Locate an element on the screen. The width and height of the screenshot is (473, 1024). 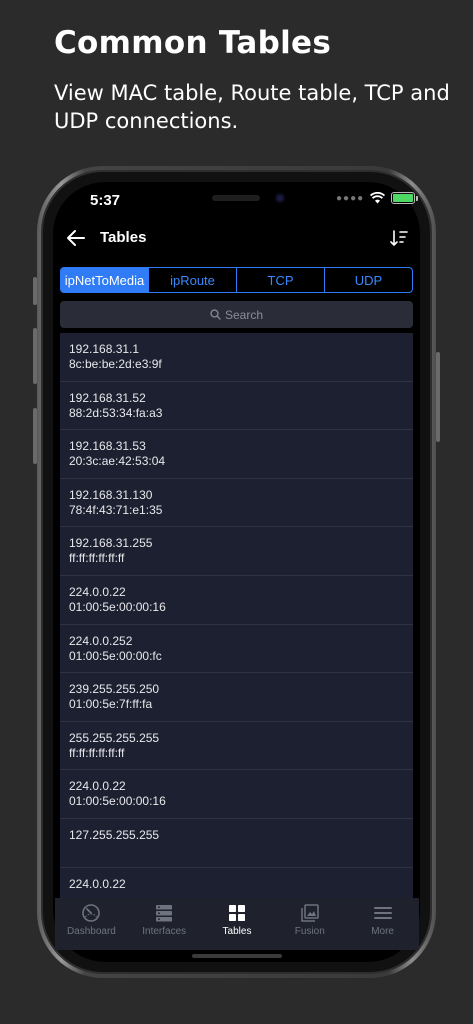
tab-dashboard: Dashboard is located at coordinates (91, 924).